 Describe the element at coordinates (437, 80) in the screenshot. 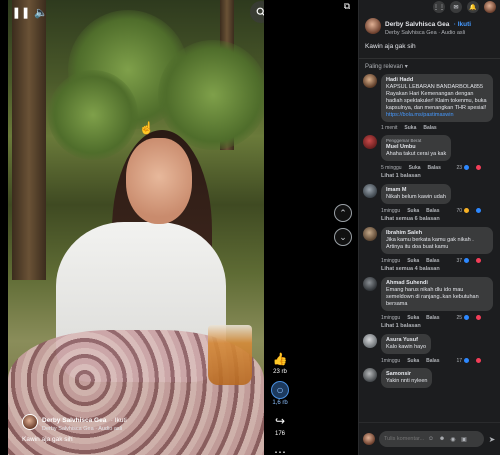

I see `commenter-name: Hadi Hadd` at that location.